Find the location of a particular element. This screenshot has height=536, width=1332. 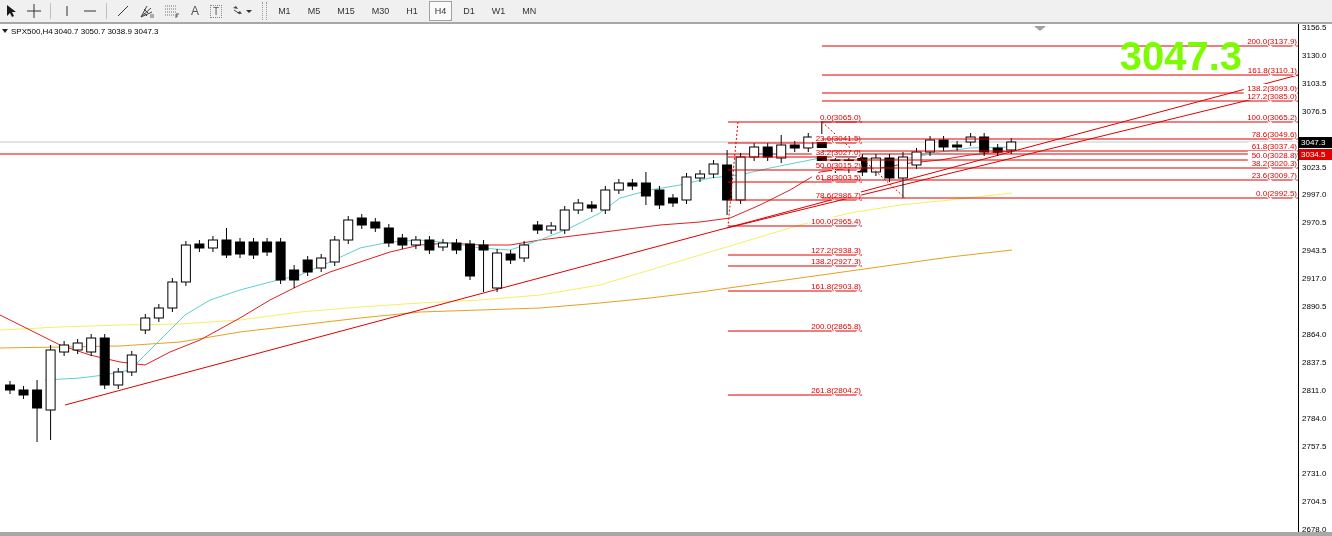

fibonacci-level-label: 61.8(3037.4) is located at coordinates (1272, 146).